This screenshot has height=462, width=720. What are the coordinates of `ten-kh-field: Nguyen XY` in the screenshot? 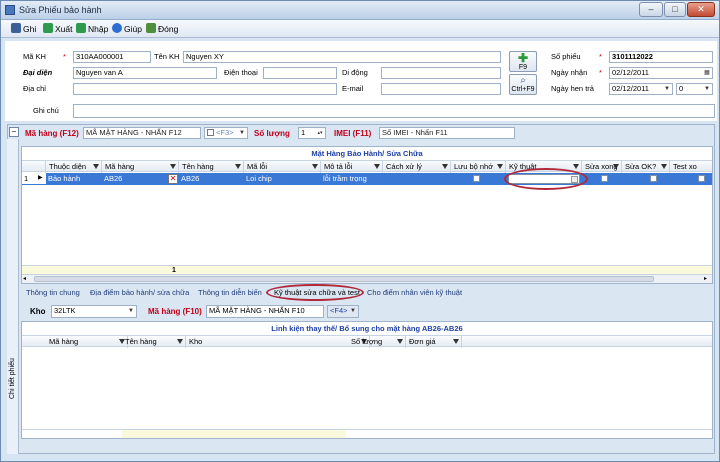 It's located at (342, 57).